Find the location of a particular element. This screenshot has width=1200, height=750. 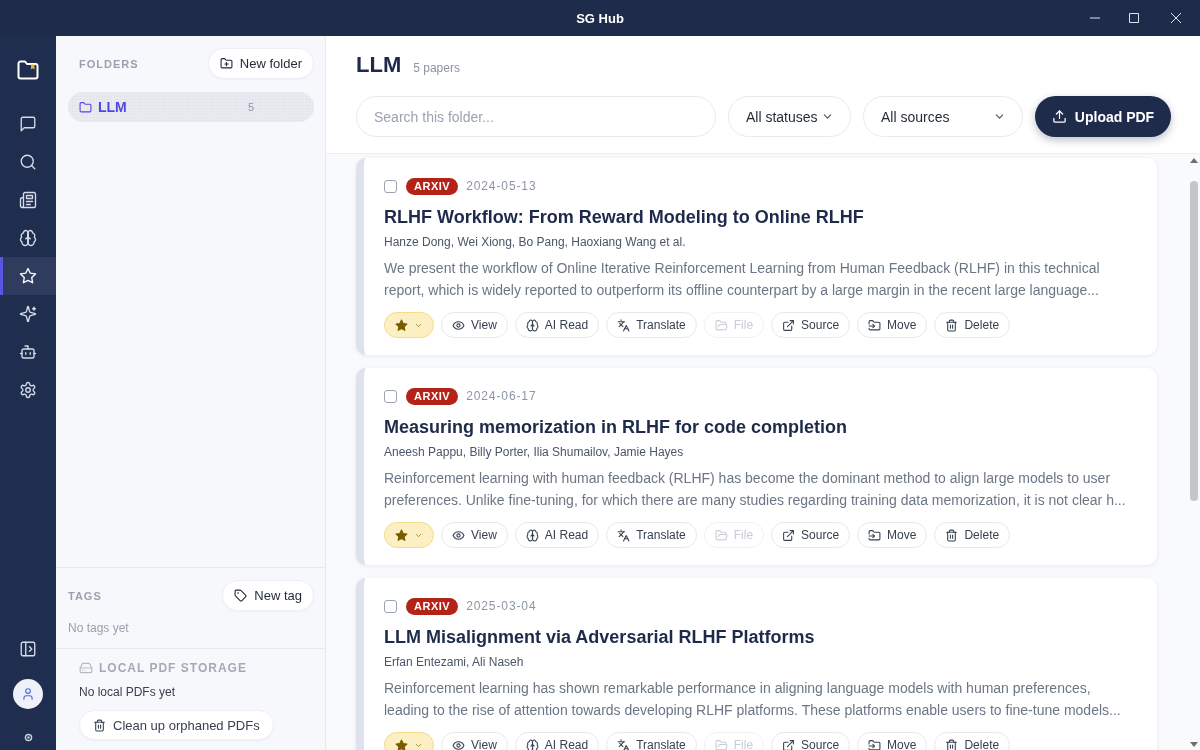

new-folder-button: New folder is located at coordinates (260, 63).